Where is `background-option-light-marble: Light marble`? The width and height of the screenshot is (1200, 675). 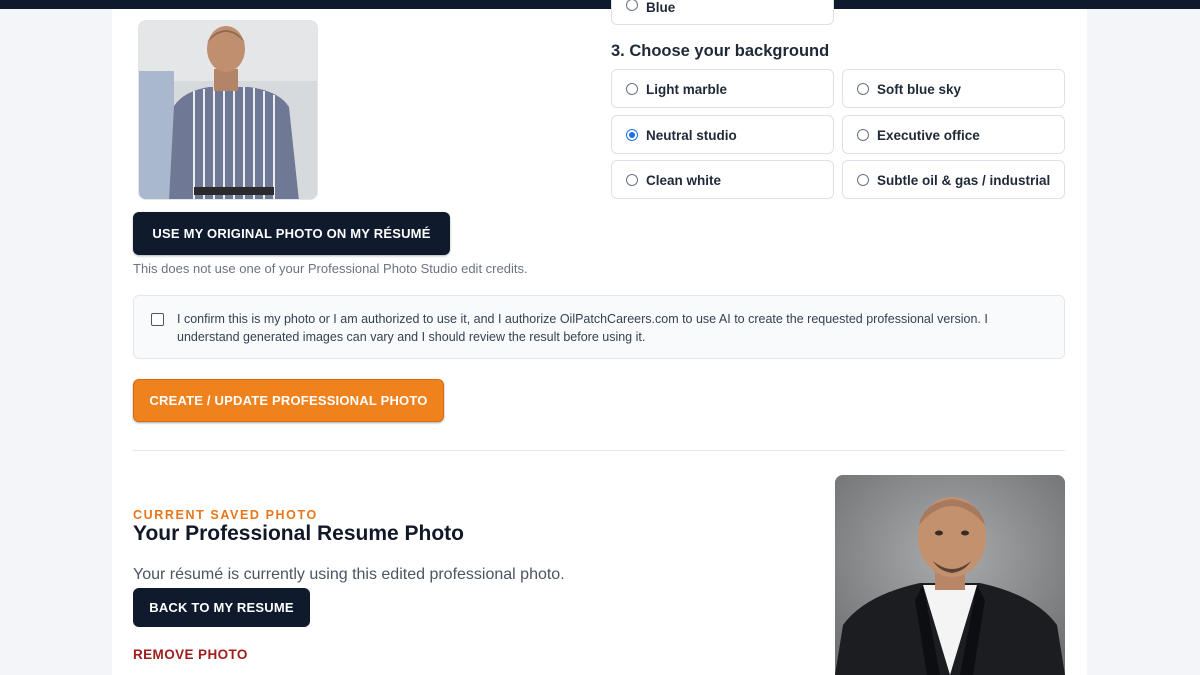 background-option-light-marble: Light marble is located at coordinates (722, 88).